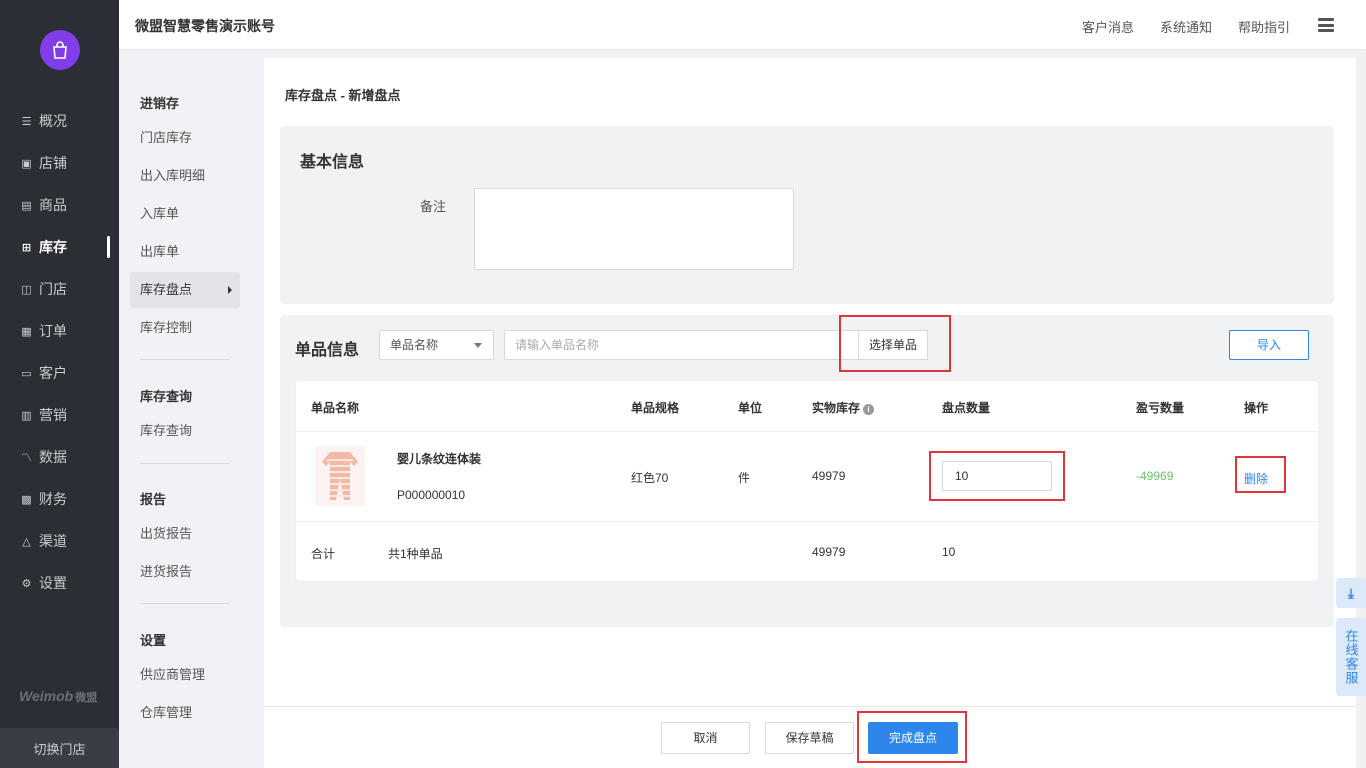  I want to click on nav-item-inventory: ⊞ 库存, so click(59, 247).